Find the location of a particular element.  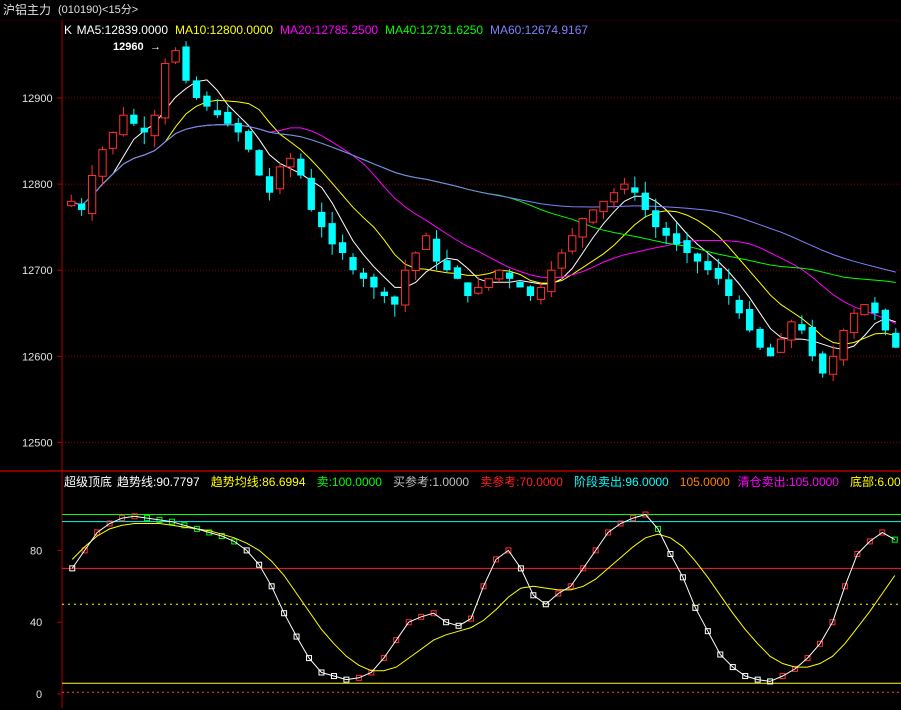

upper-legend-item: MA5:12839.0000 is located at coordinates (123, 30).